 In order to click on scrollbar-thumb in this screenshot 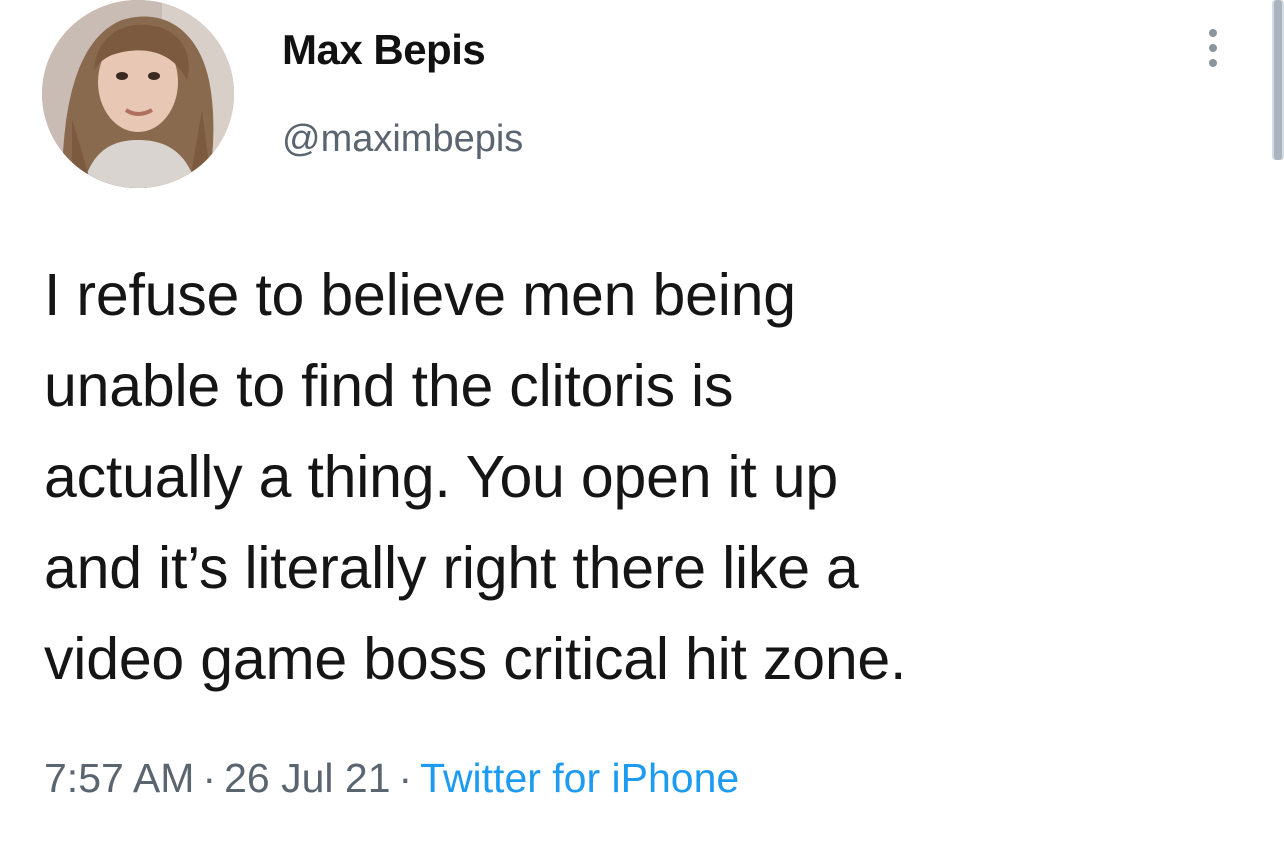, I will do `click(1278, 80)`.